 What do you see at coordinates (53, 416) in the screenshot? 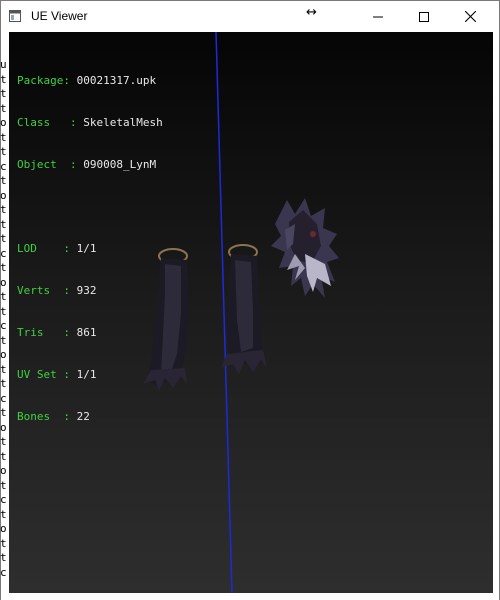
I see `info-row-bones: Bones : 22` at bounding box center [53, 416].